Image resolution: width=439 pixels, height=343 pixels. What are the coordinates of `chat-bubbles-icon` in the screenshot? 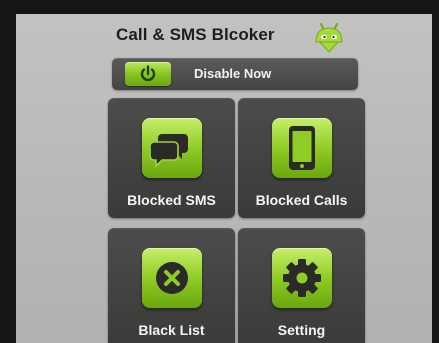 It's located at (172, 148).